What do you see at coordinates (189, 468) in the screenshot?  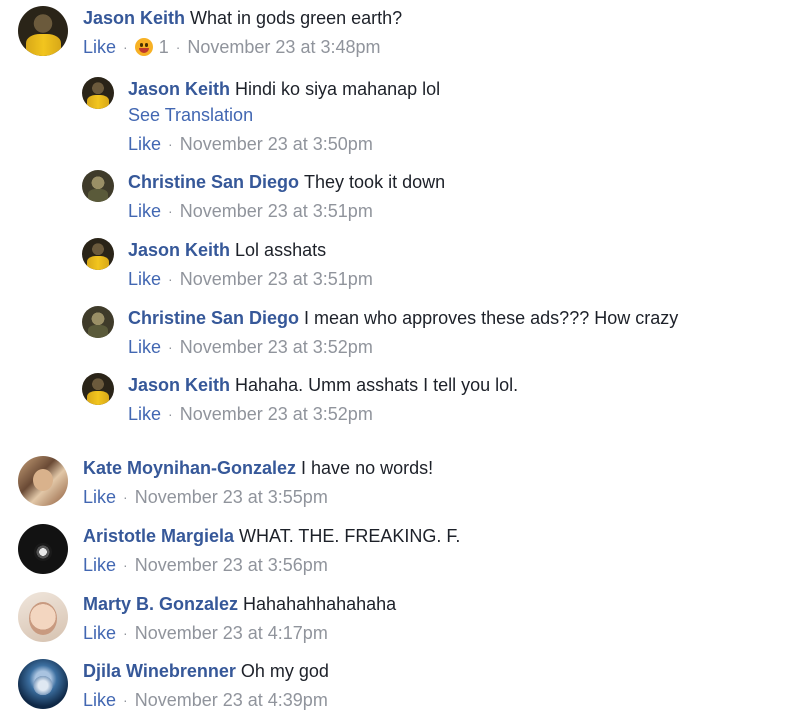 I see `comment-author-link: Kate Moynihan-Gonzalez` at bounding box center [189, 468].